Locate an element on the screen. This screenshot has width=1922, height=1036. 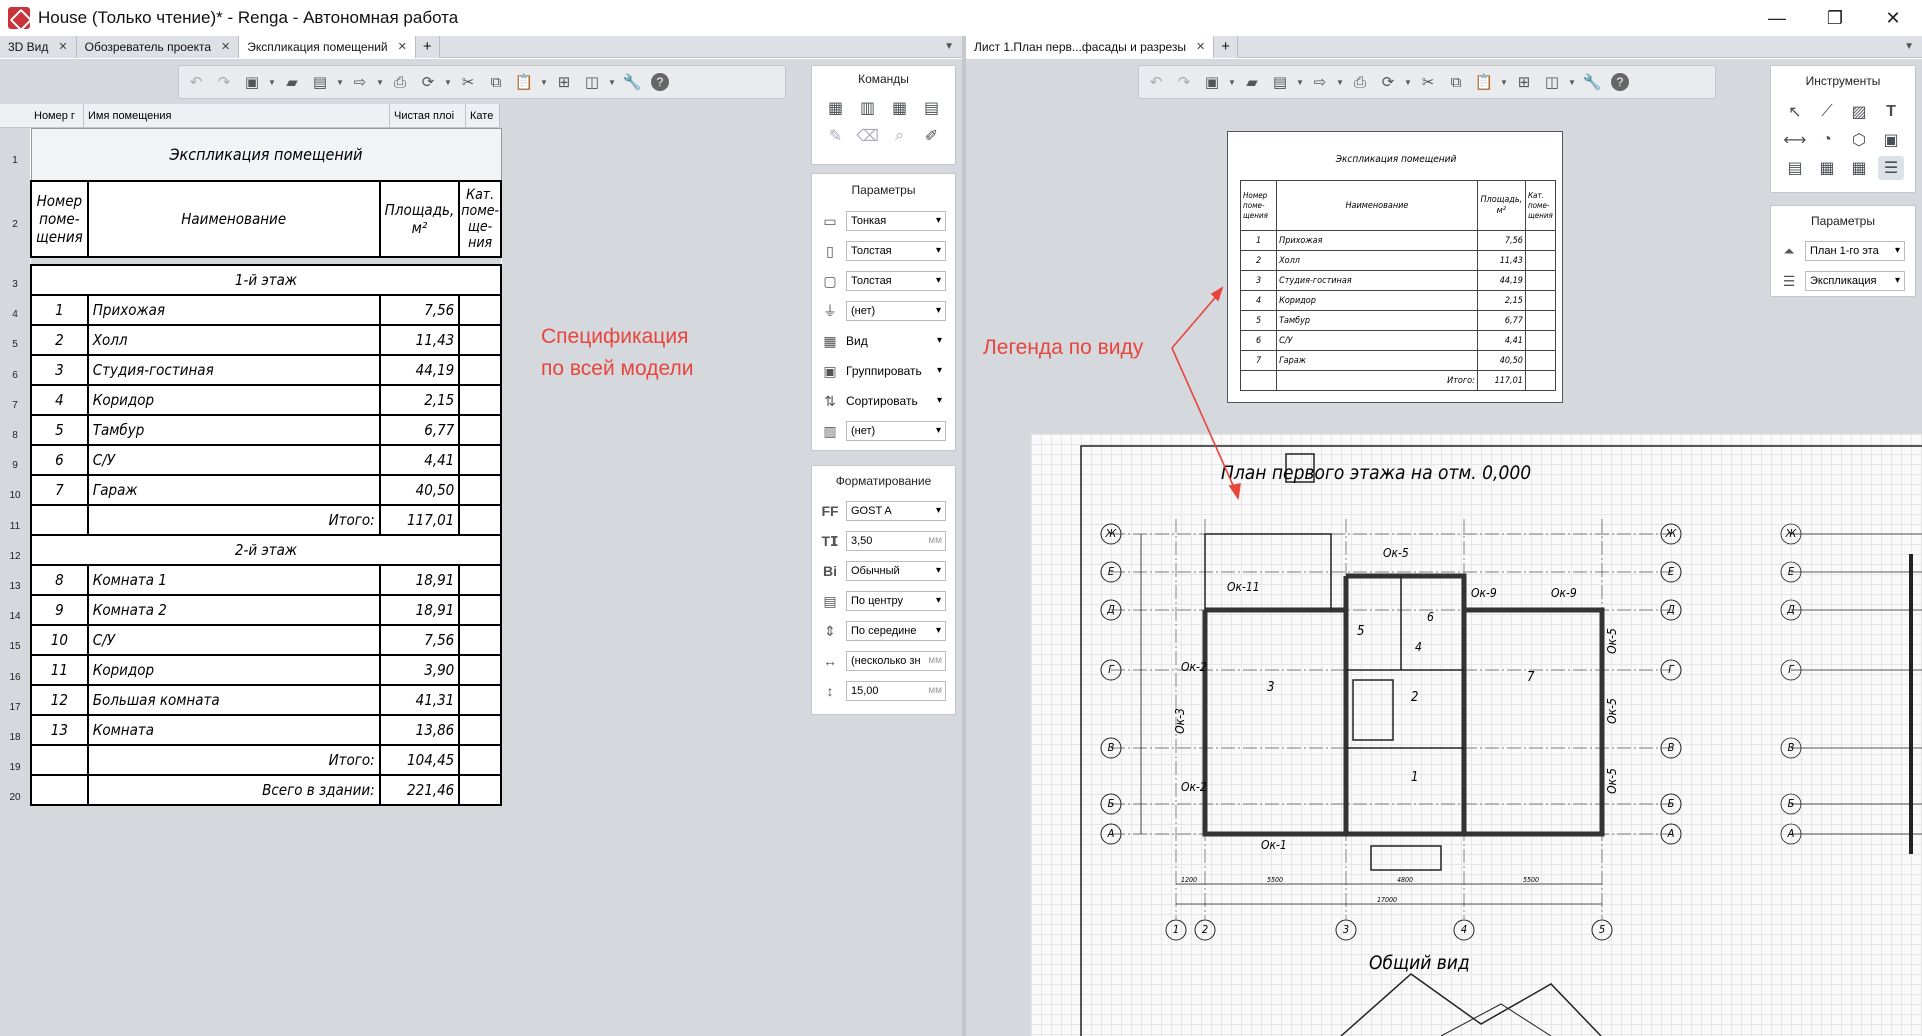
row-number: 4 is located at coordinates (15, 315).